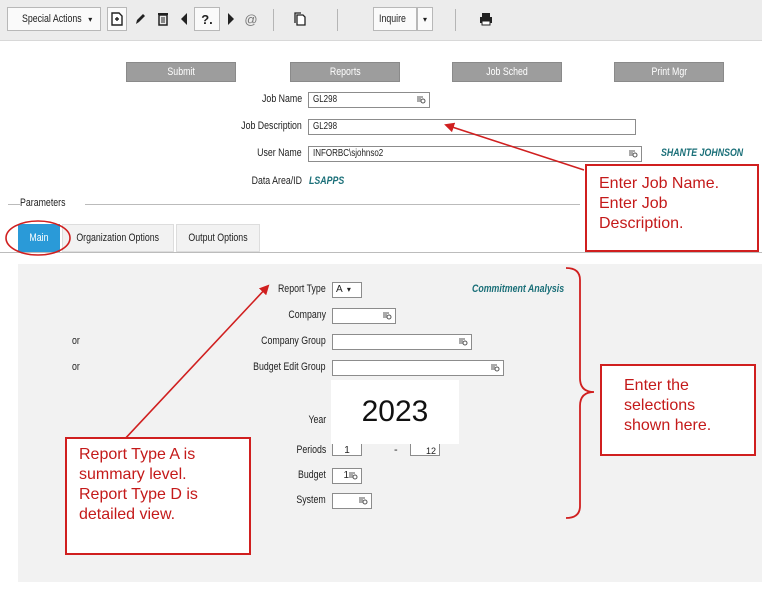 This screenshot has width=762, height=590. I want to click on annotation-arrow-report-type, so click(195, 363).